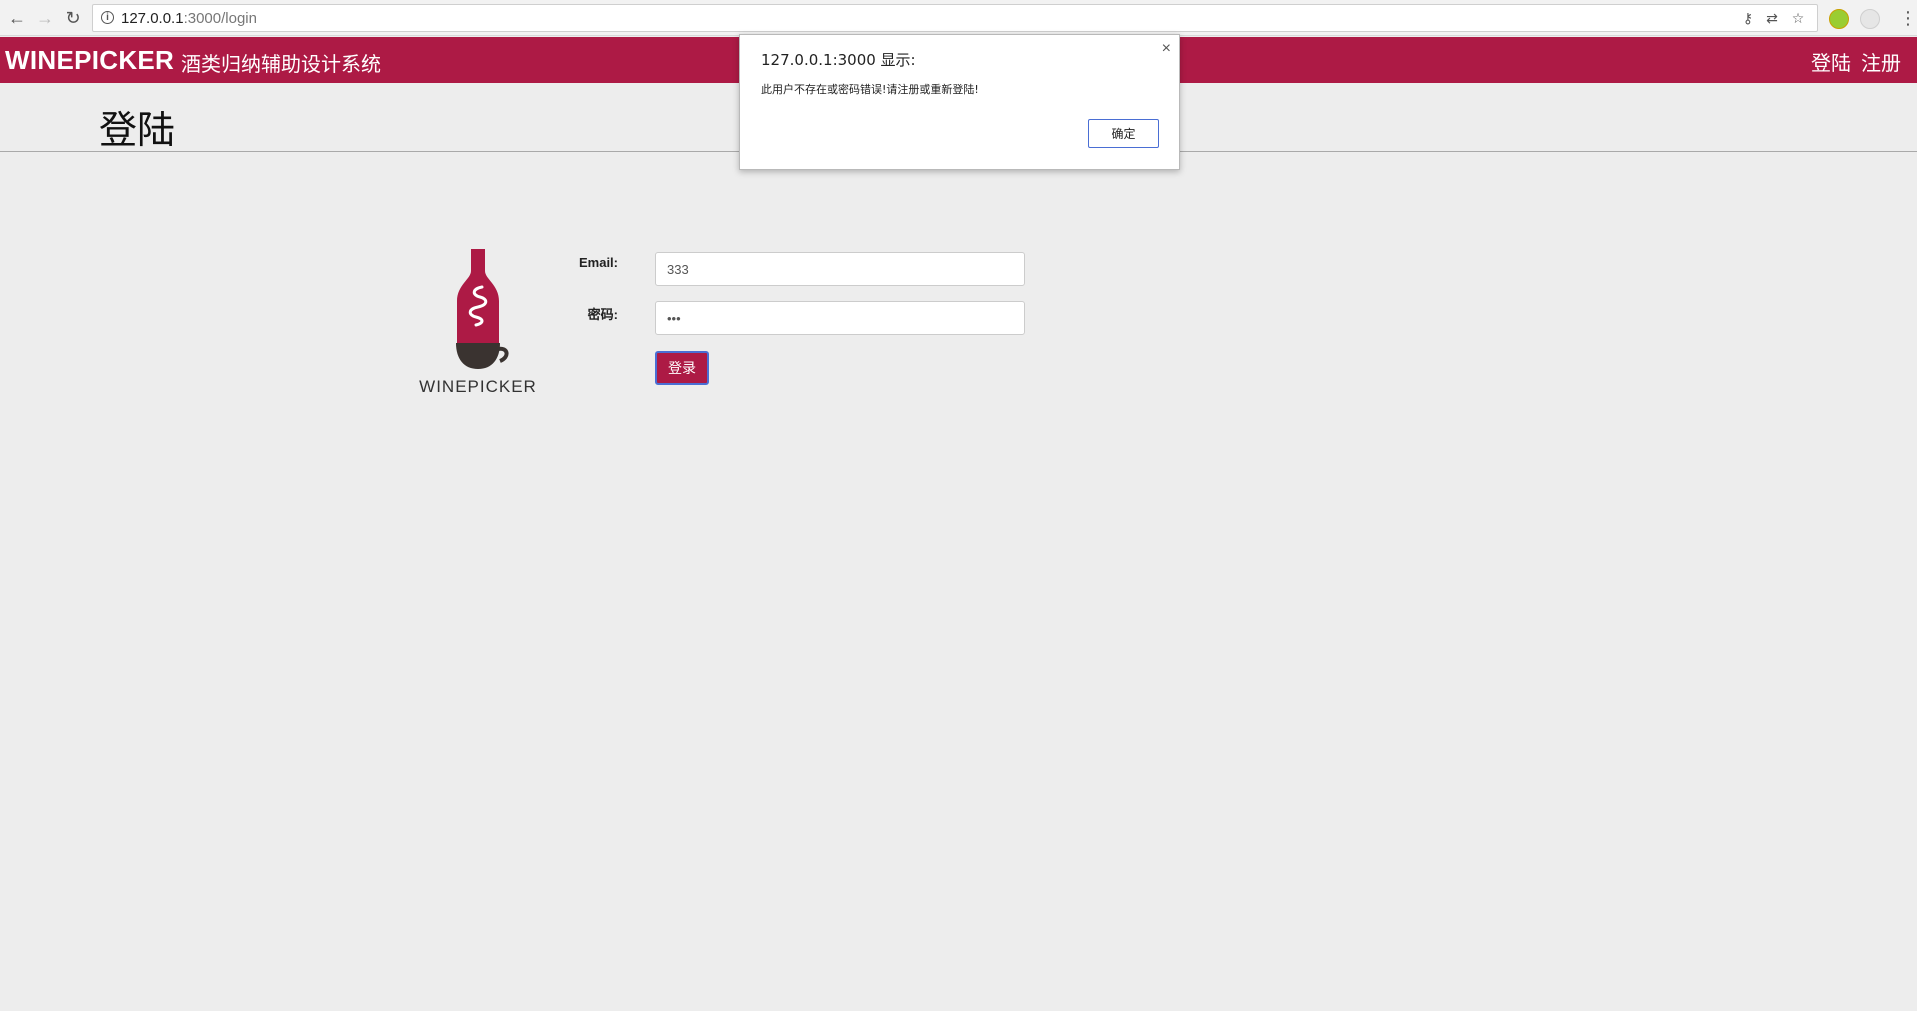  What do you see at coordinates (840, 318) in the screenshot?
I see `password-field` at bounding box center [840, 318].